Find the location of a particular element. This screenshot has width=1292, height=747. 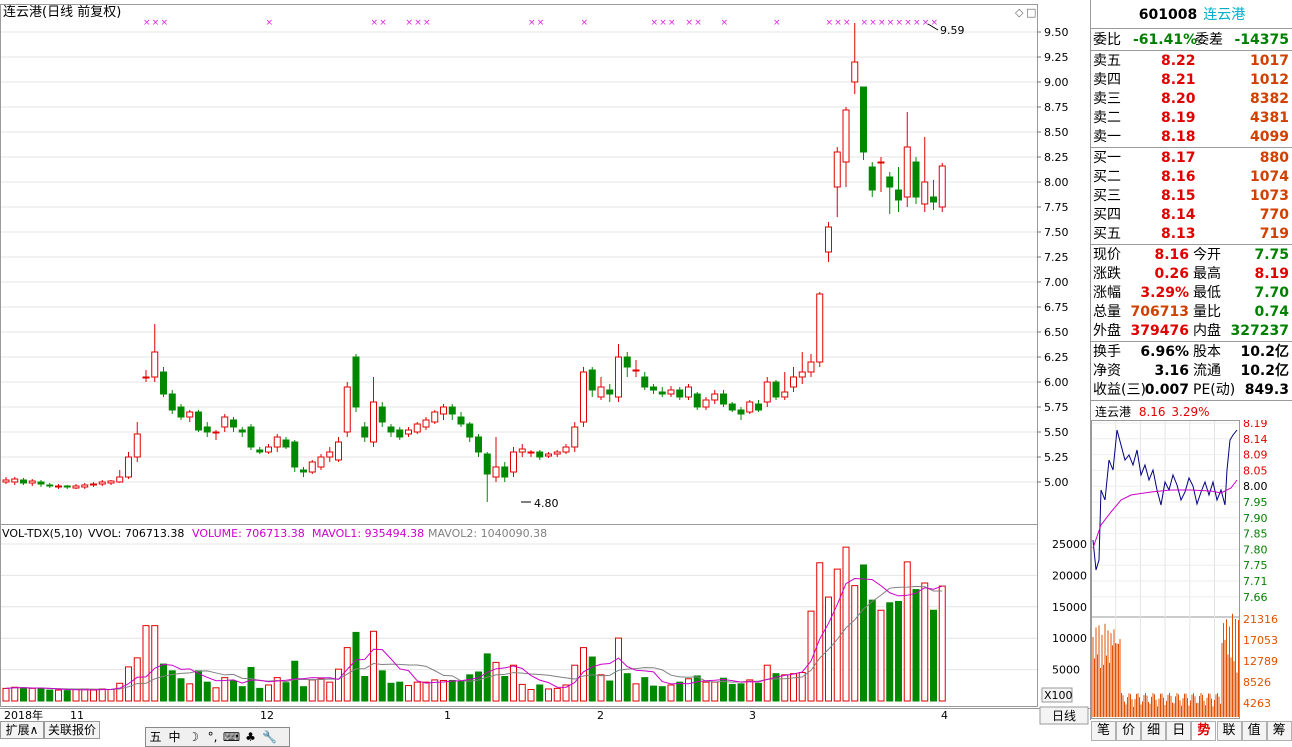

mini-volume-tick: 21316 is located at coordinates (1260, 619).